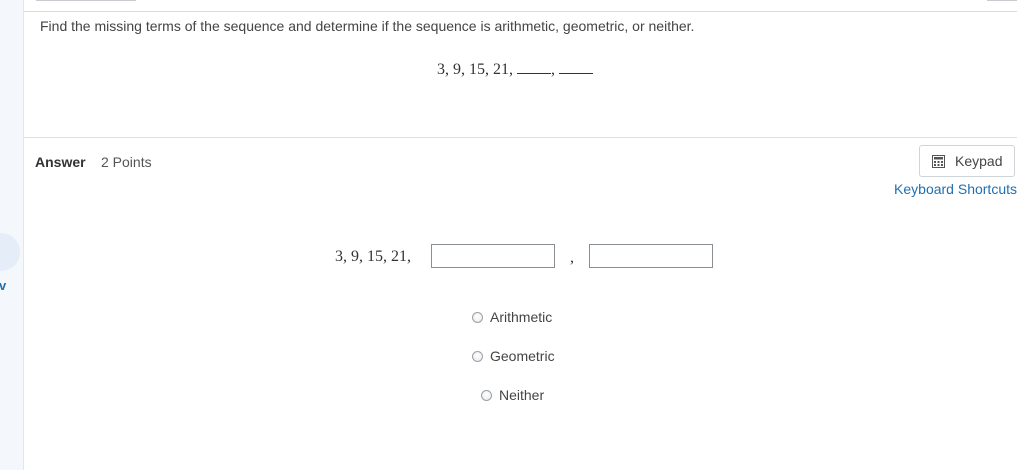 Image resolution: width=1017 pixels, height=470 pixels. I want to click on points-label: 2 Points, so click(126, 162).